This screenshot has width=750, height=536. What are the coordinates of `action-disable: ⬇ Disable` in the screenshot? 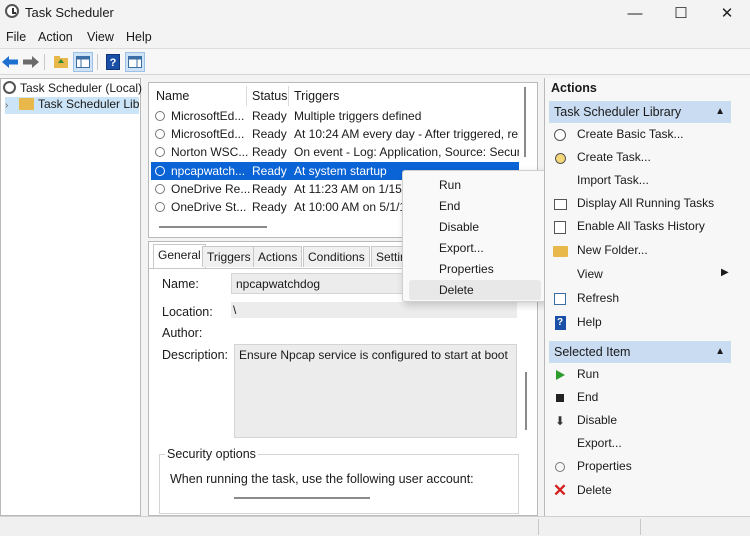 It's located at (644, 421).